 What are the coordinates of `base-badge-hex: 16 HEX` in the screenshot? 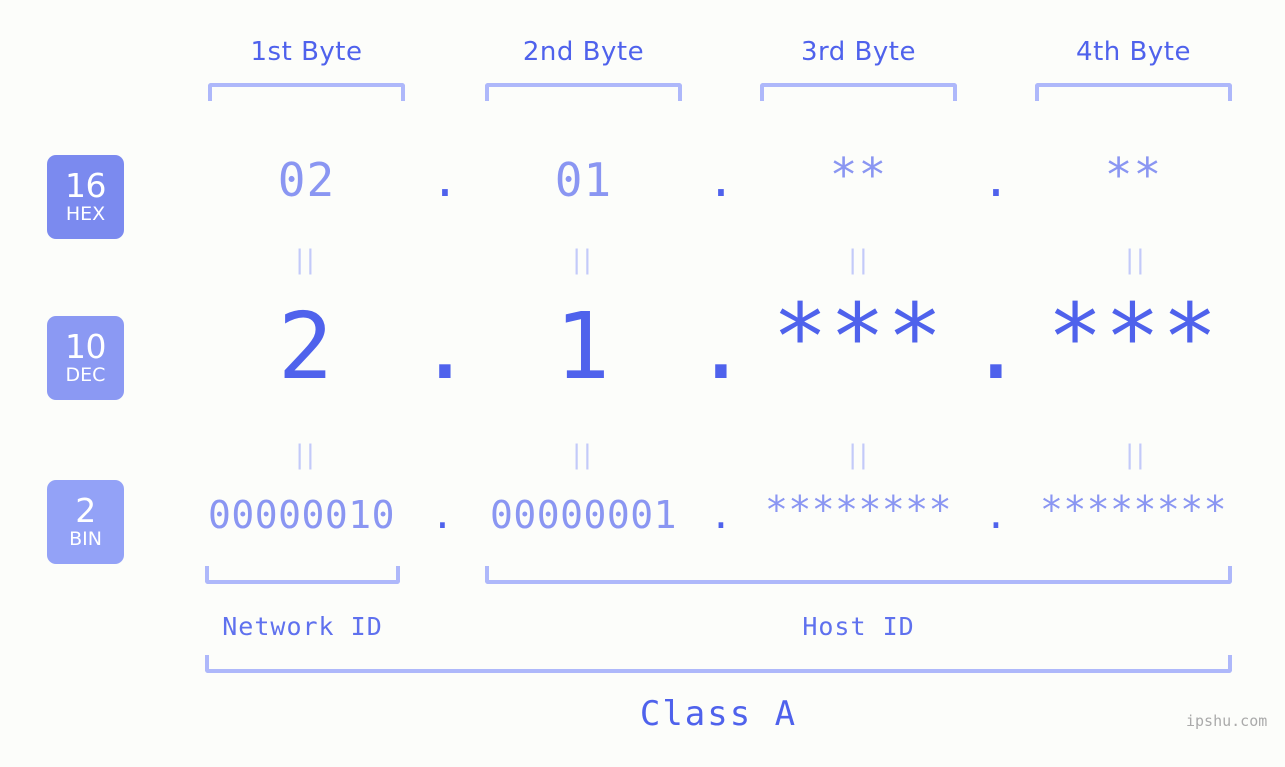 It's located at (85, 197).